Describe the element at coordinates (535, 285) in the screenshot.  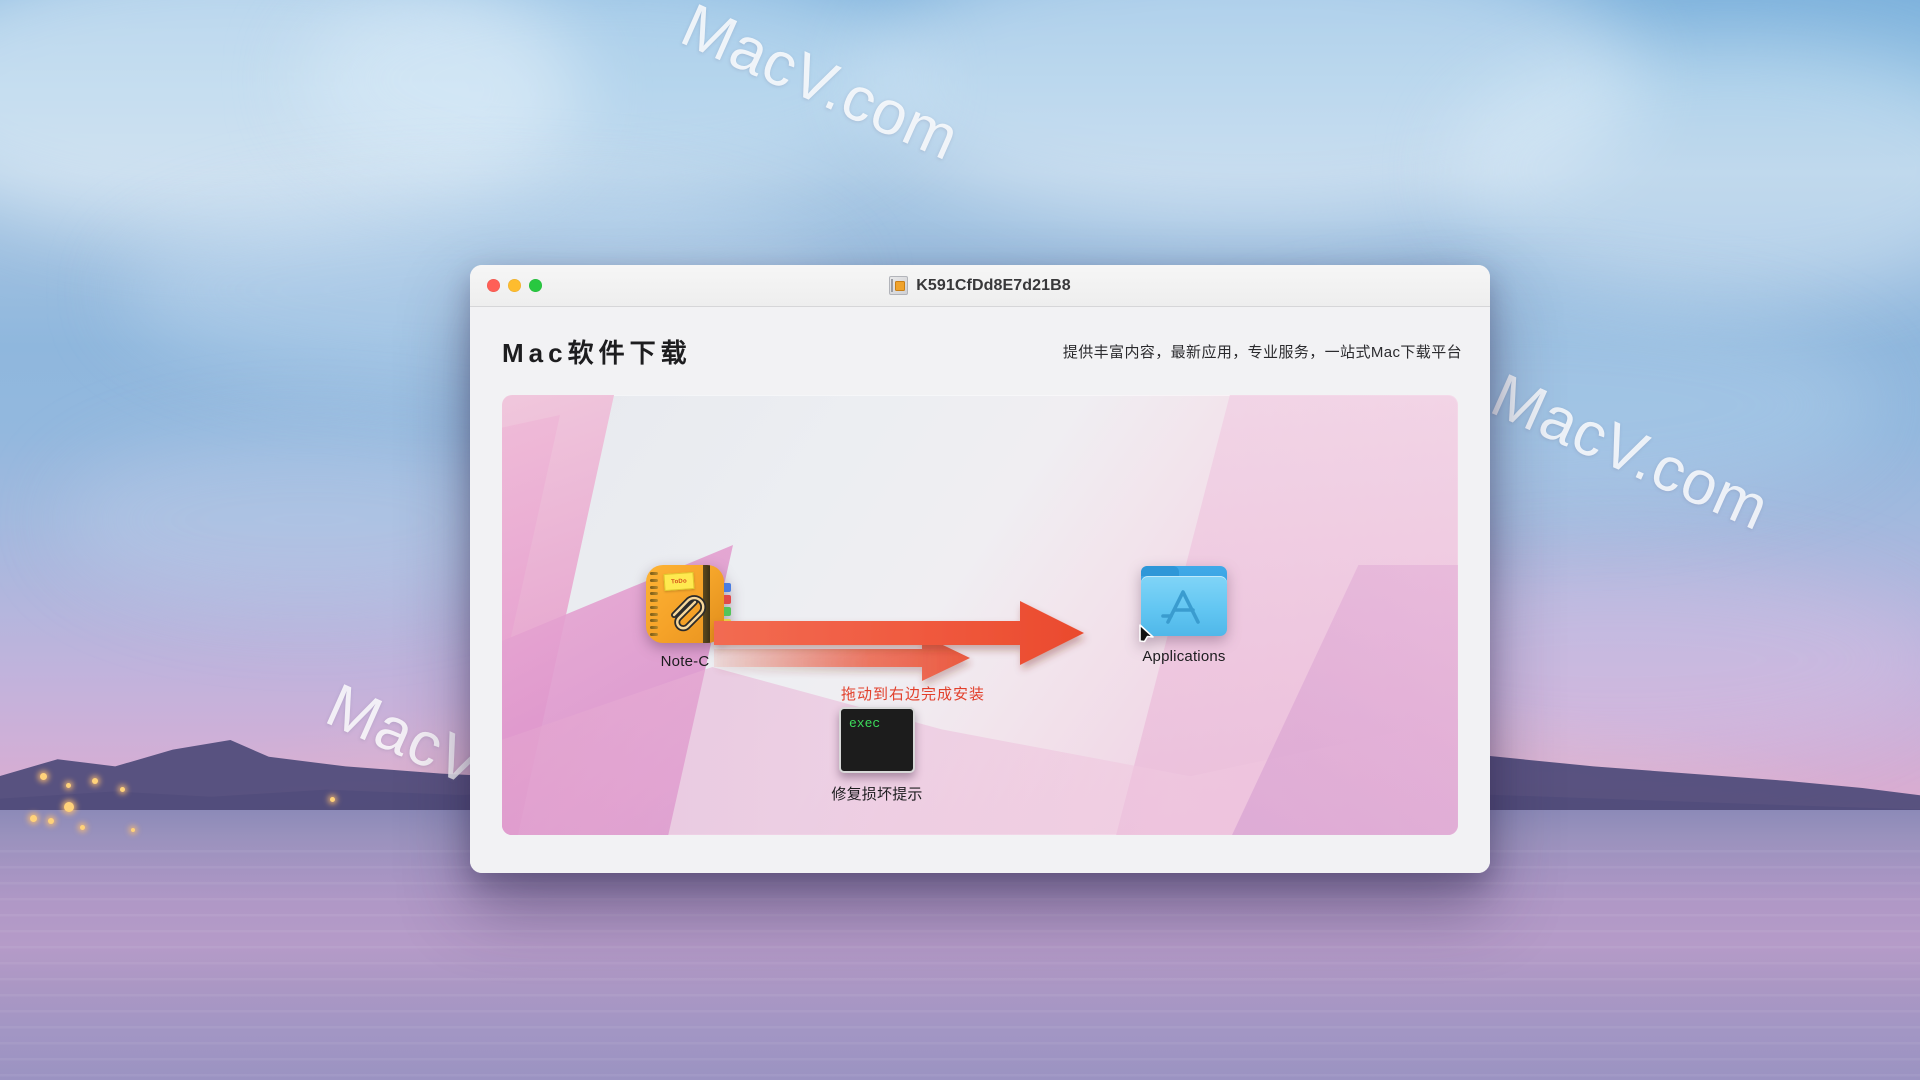
I see `zoom-button` at that location.